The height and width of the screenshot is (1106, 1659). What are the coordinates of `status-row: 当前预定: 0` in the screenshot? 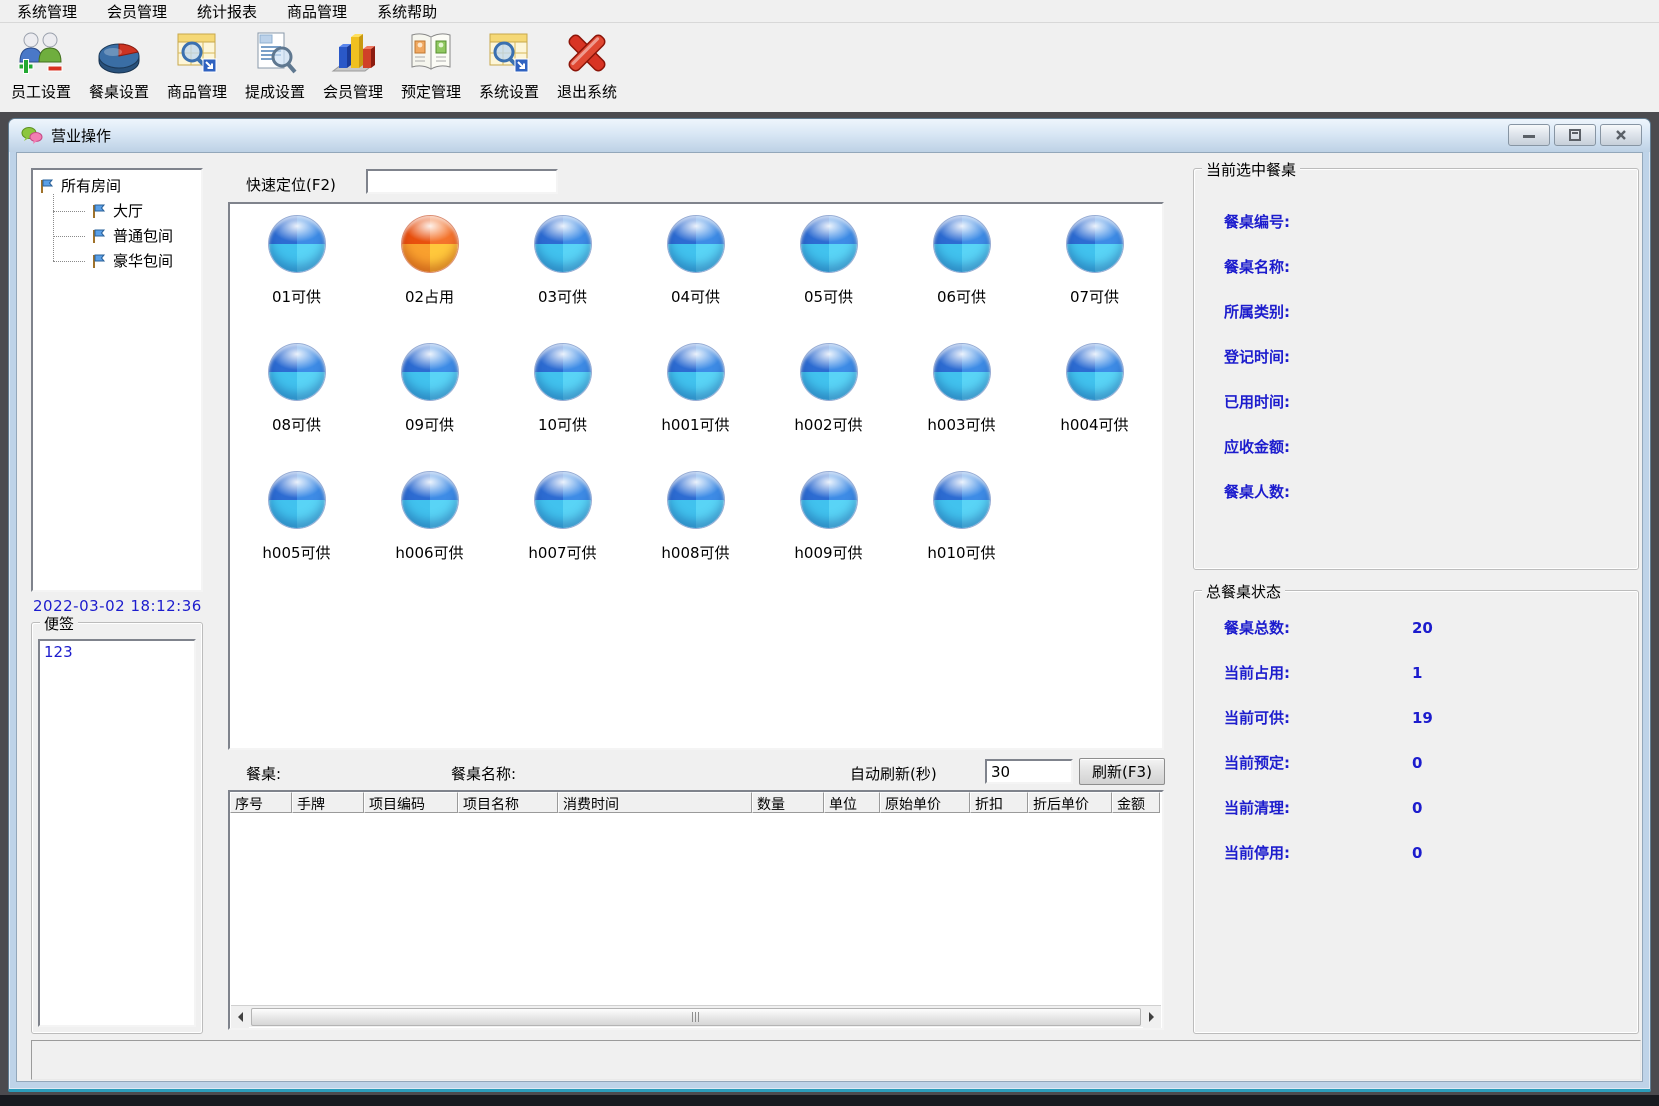 It's located at (1416, 762).